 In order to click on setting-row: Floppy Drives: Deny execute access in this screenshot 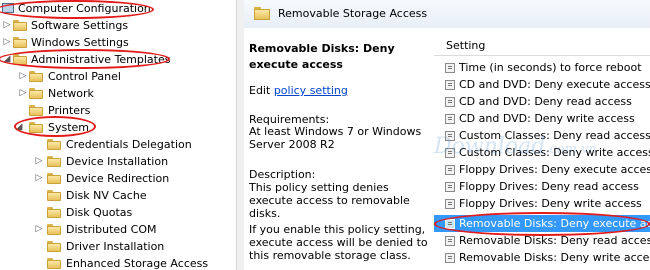, I will do `click(542, 169)`.